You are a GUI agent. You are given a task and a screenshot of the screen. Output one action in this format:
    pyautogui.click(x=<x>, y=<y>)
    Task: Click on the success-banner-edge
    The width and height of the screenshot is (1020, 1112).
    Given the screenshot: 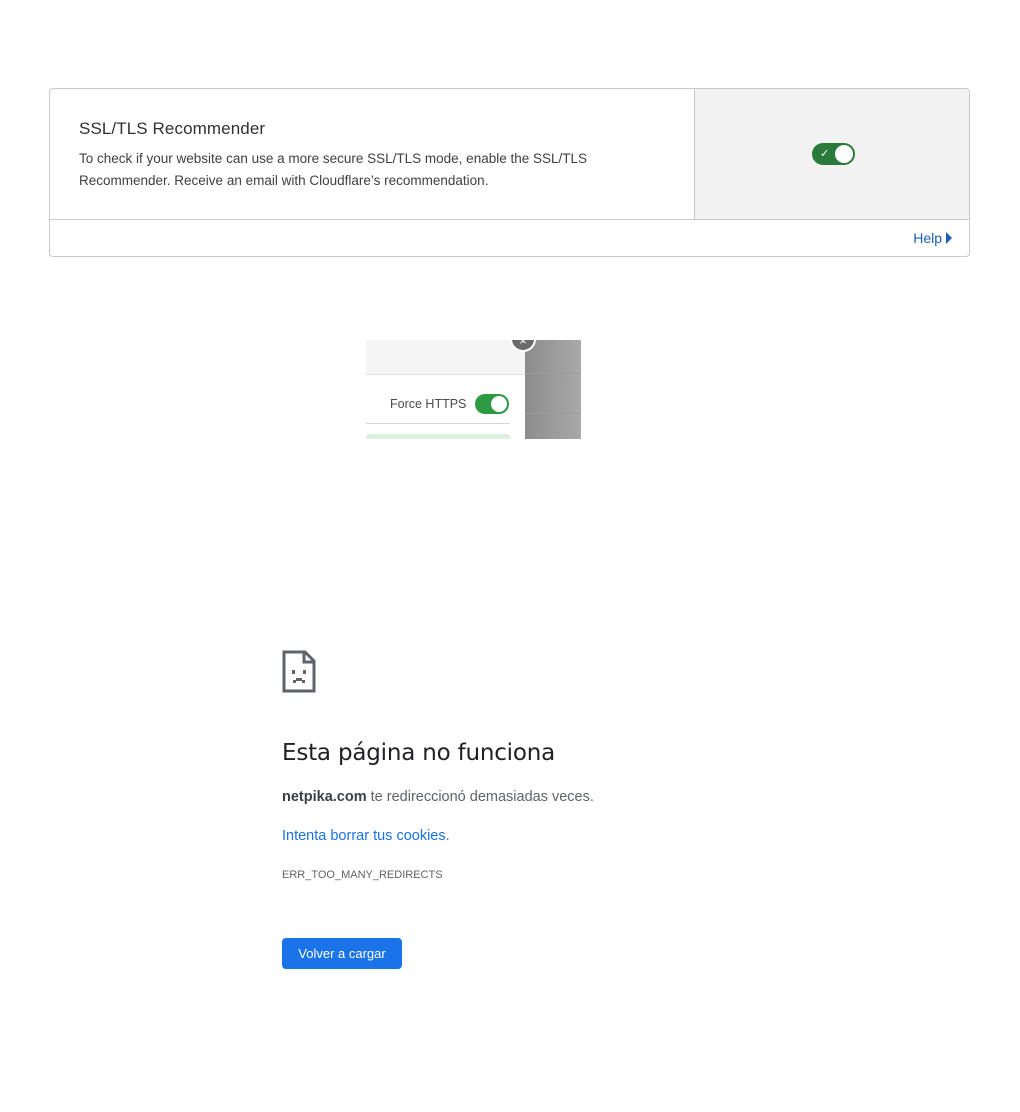 What is the action you would take?
    pyautogui.click(x=438, y=436)
    